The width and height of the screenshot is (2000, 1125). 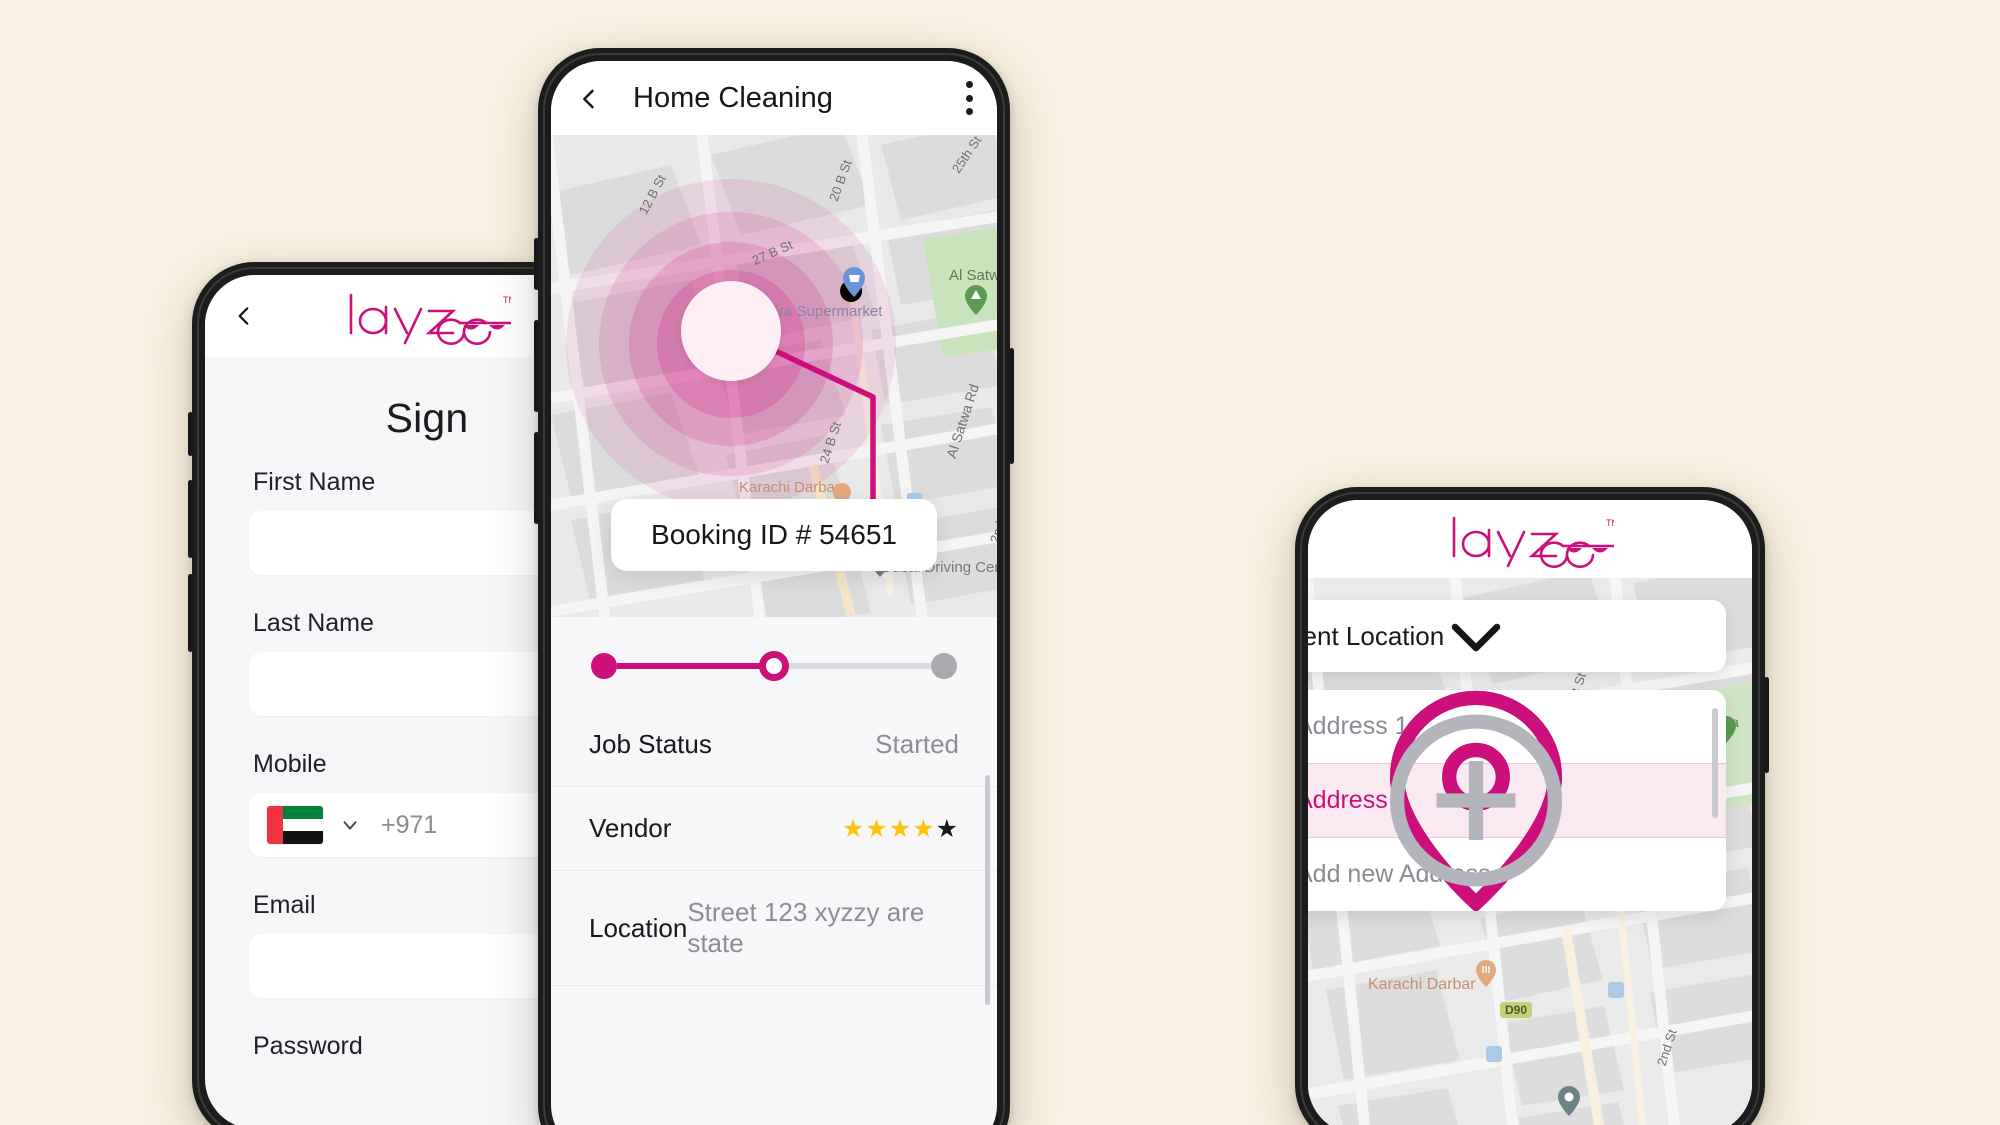 I want to click on job-status-value: Started, so click(x=917, y=744).